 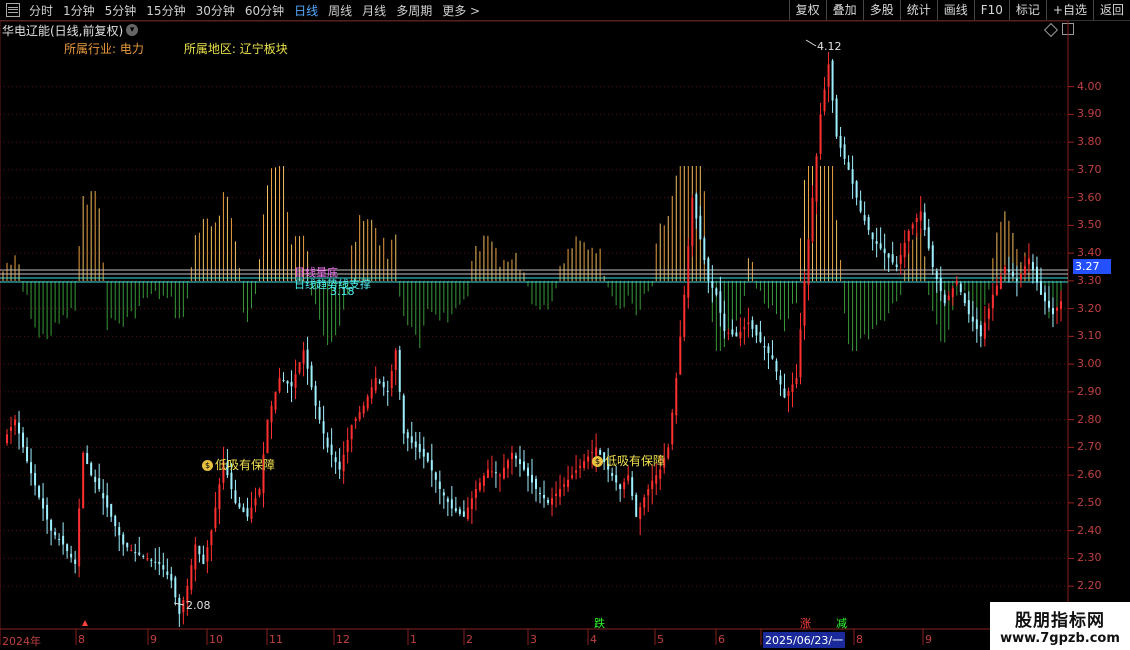 What do you see at coordinates (859, 639) in the screenshot?
I see `date-tick-label: 8` at bounding box center [859, 639].